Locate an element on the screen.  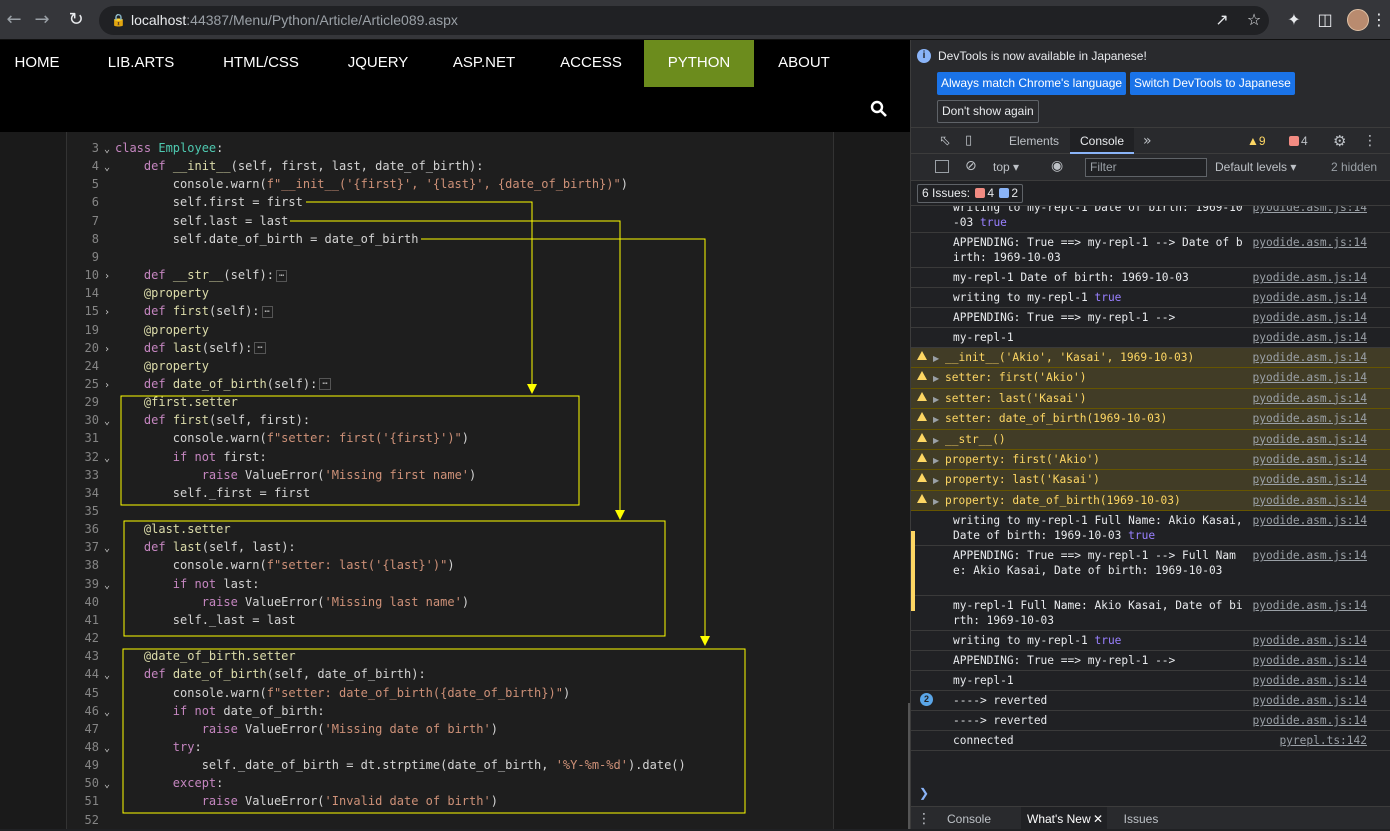
nav-home: HOME is located at coordinates (37, 63).